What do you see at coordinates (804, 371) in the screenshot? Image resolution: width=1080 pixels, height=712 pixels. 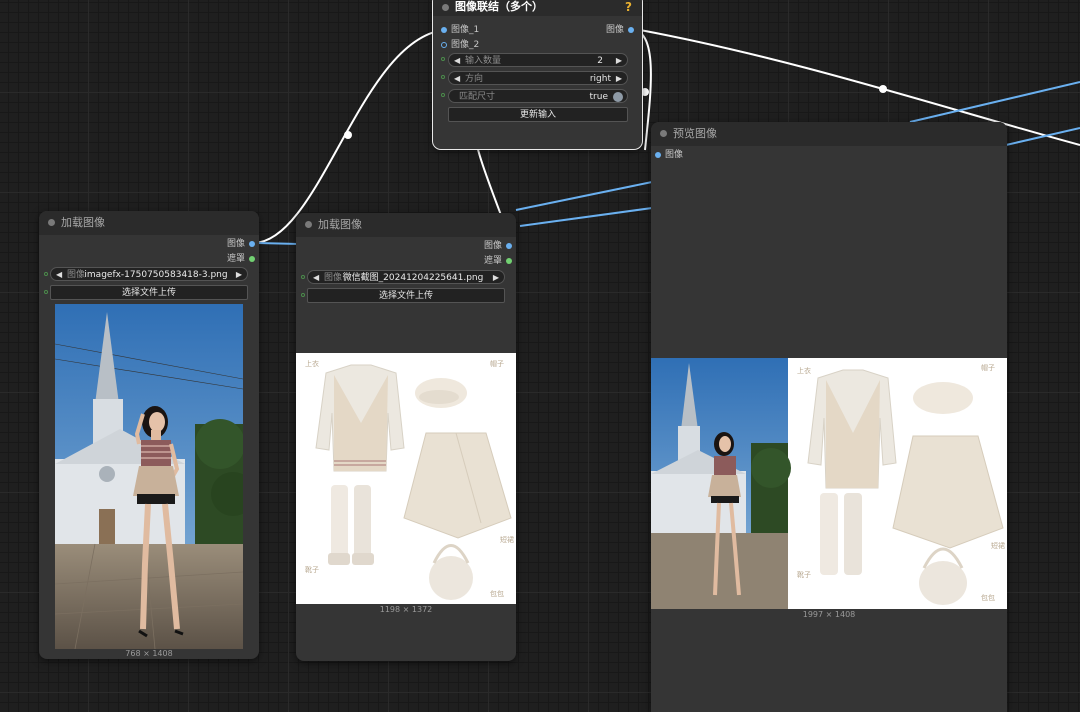 I see `preview-label-top: 上衣` at bounding box center [804, 371].